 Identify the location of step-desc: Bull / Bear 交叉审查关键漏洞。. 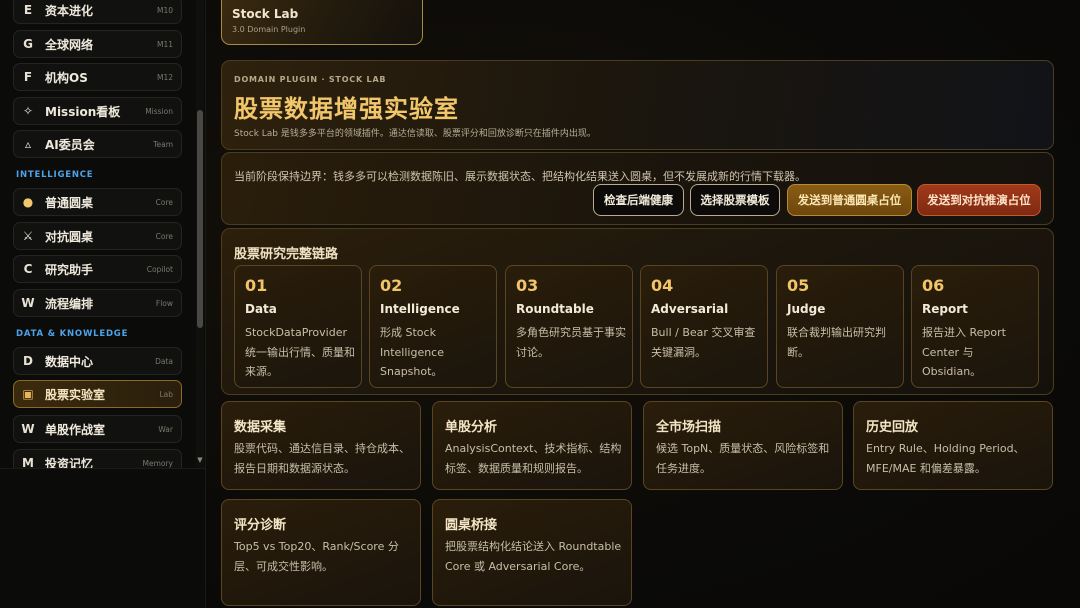
(703, 342).